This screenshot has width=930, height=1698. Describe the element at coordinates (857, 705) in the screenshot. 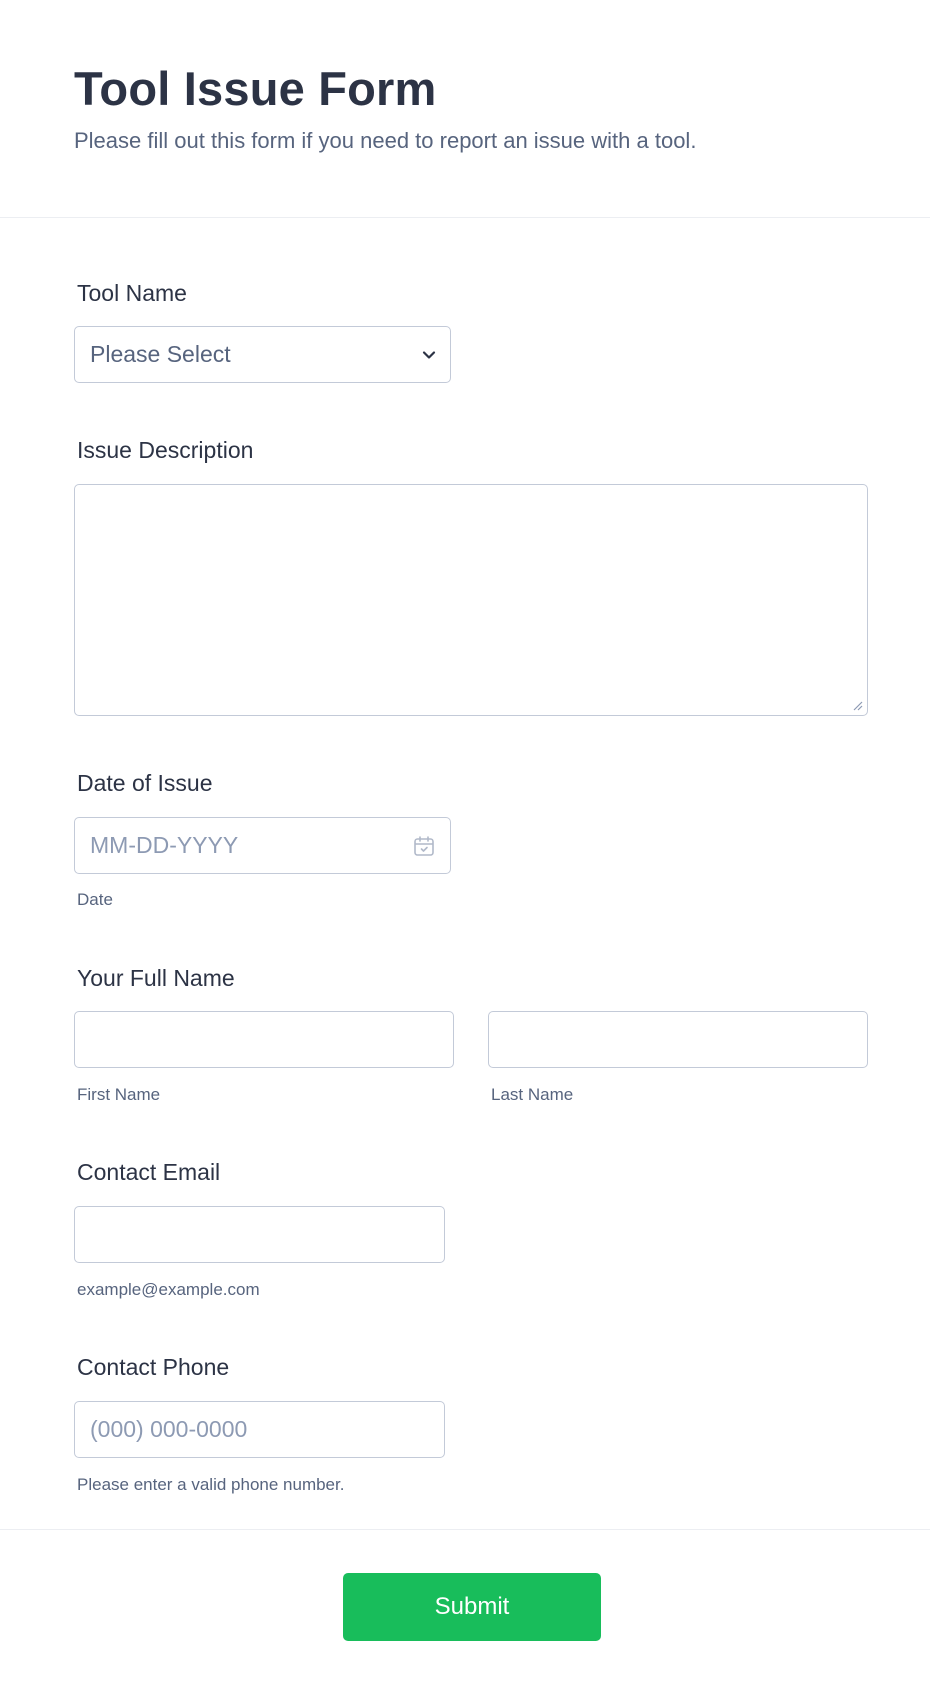

I see `resize-handle-icon` at that location.